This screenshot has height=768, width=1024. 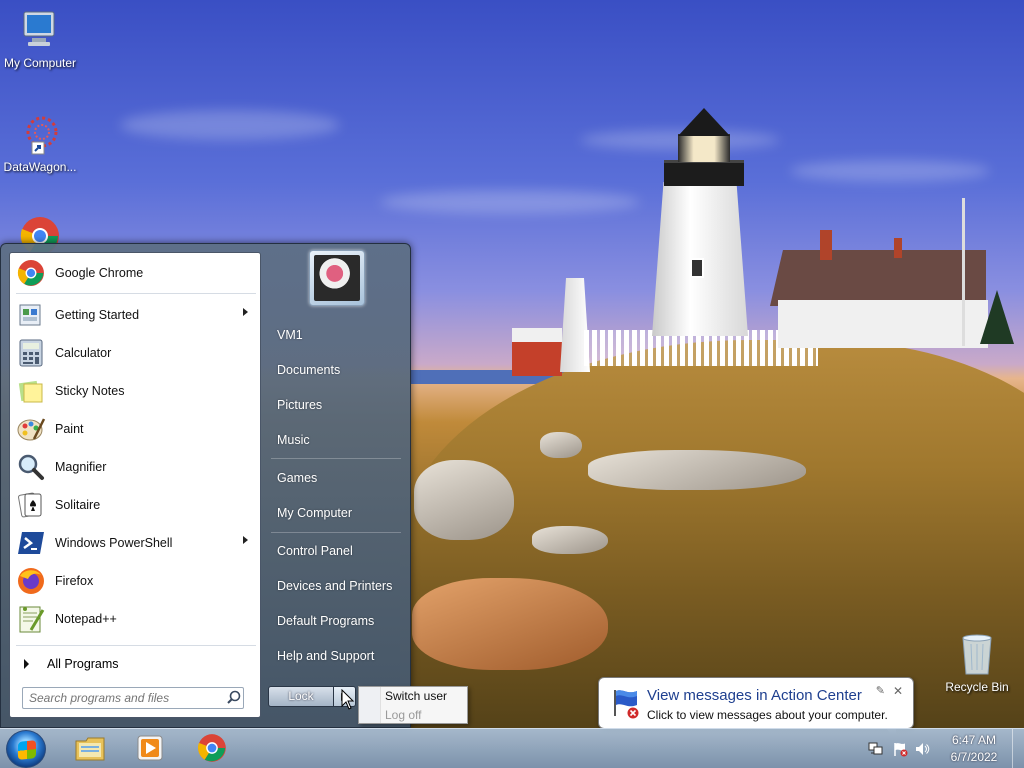 I want to click on getting-started-icon, so click(x=31, y=315).